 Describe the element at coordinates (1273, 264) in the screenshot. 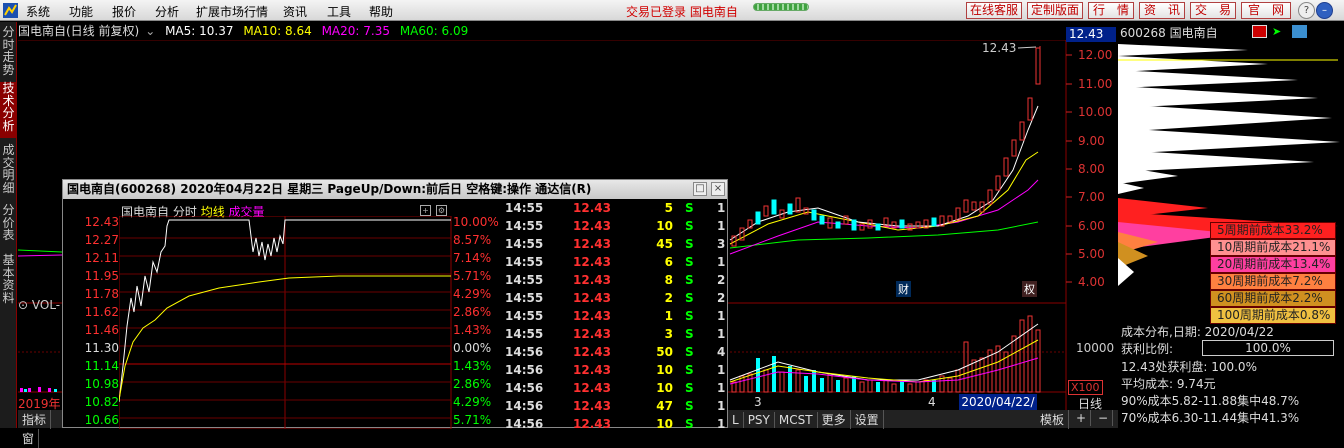

I see `cost-legend-20: 20周期前成本13.4%` at that location.